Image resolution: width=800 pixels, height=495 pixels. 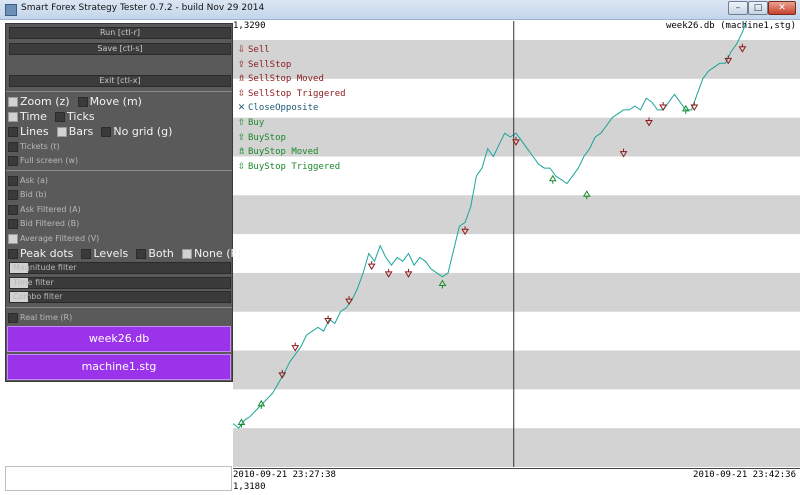 What do you see at coordinates (120, 81) in the screenshot?
I see `exit-button: Exit [ctl-x]` at bounding box center [120, 81].